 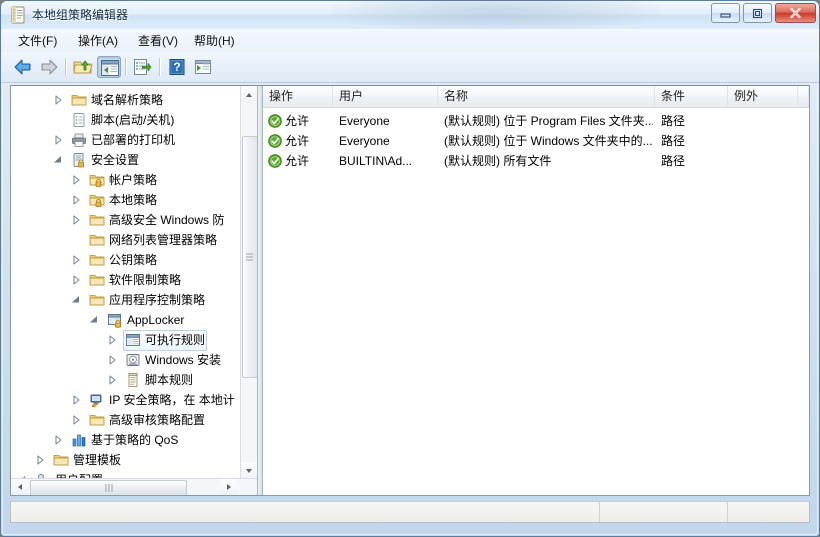 I want to click on tree-item-label: 管理模板, so click(x=97, y=460).